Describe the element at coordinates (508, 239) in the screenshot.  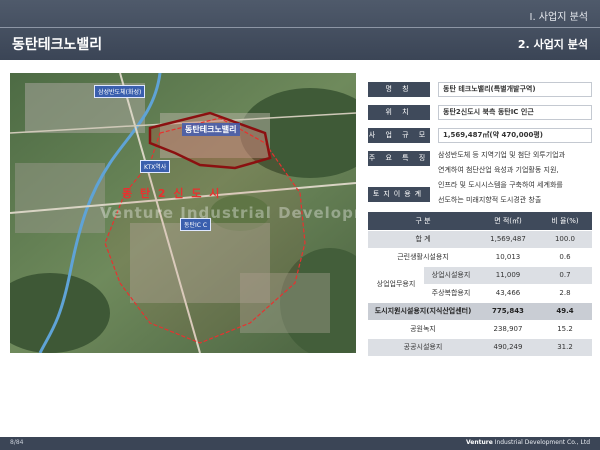
I see `cell-area: 1,569,487` at that location.